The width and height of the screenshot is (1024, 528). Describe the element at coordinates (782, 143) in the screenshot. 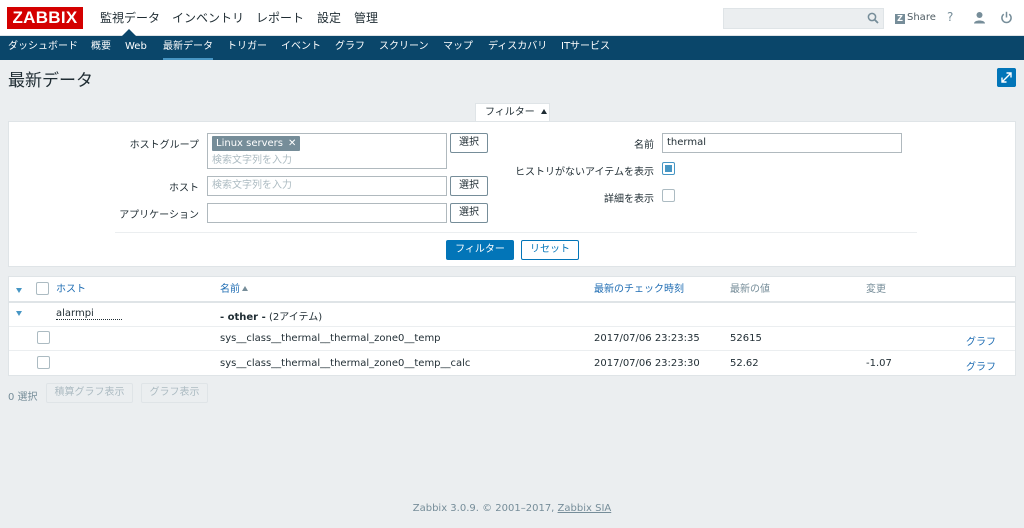

I see `name-input: thermal` at that location.